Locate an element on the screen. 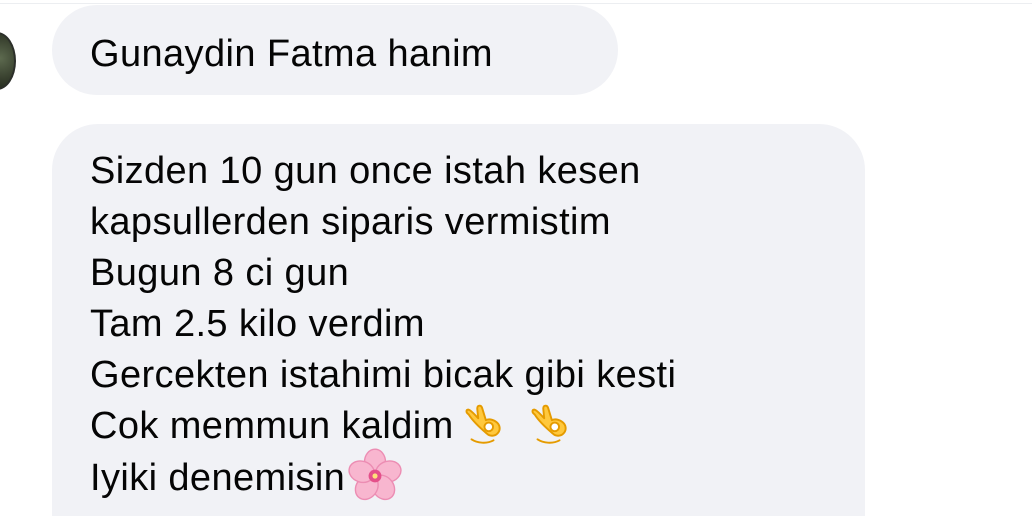 This screenshot has width=1032, height=516. top-divider is located at coordinates (516, 3).